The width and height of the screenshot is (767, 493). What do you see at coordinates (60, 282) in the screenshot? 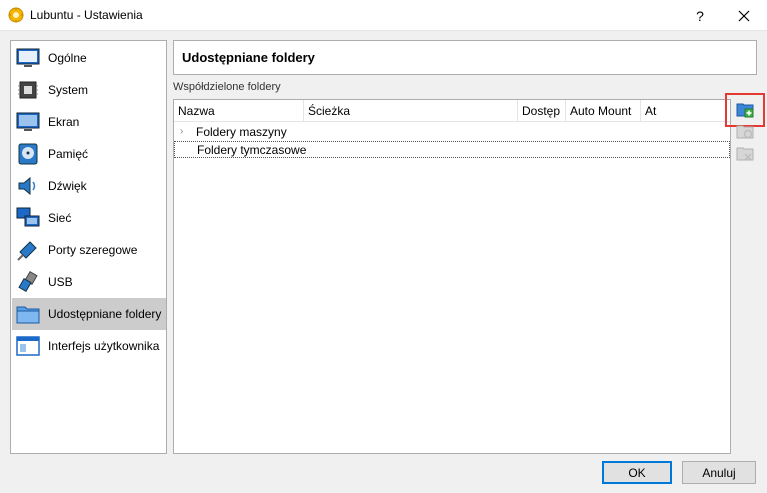
I see `nav-label: USB` at bounding box center [60, 282].